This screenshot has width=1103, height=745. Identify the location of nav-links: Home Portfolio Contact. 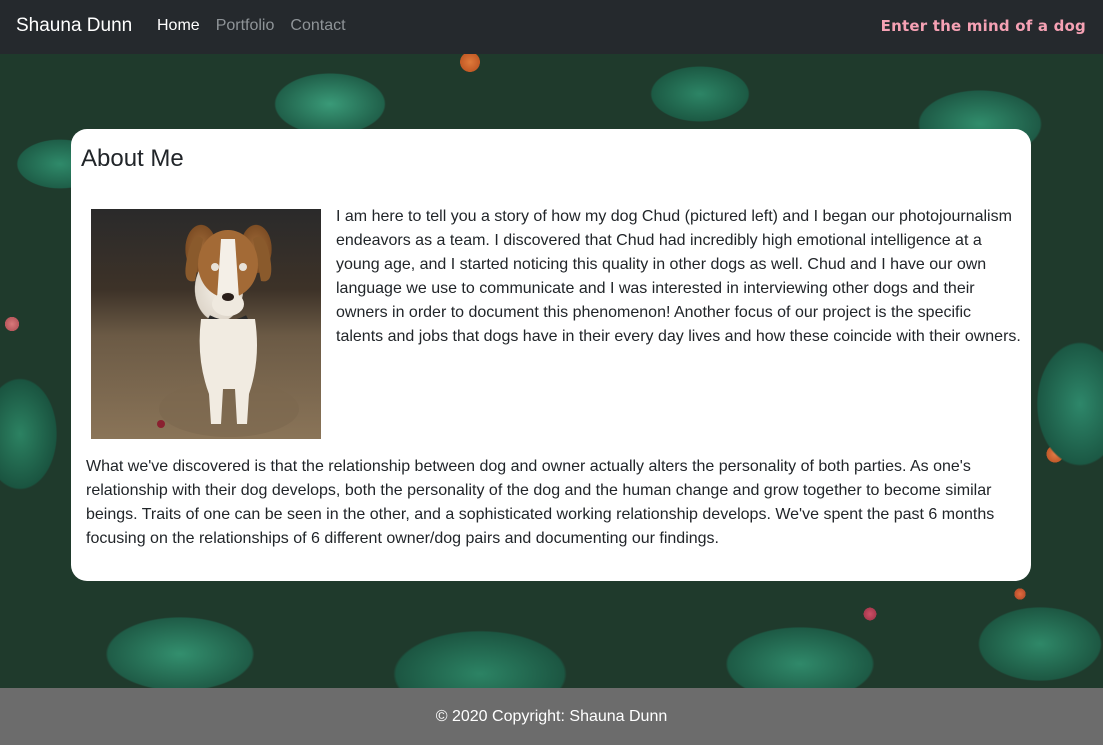
(259, 26).